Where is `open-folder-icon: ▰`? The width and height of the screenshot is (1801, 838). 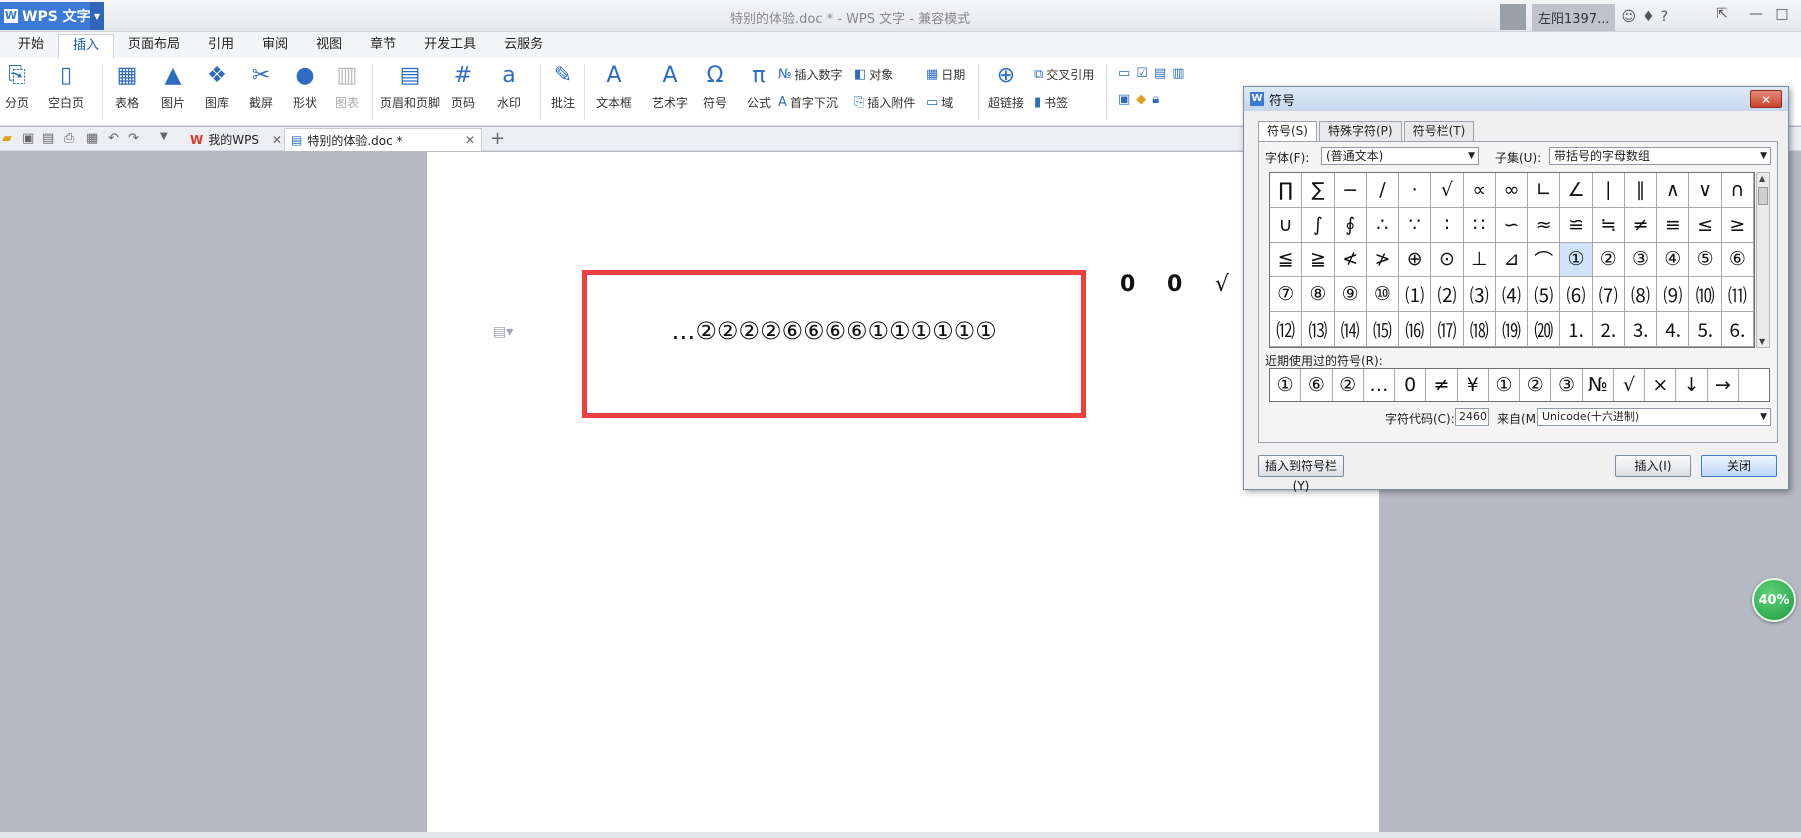
open-folder-icon: ▰ is located at coordinates (7, 138).